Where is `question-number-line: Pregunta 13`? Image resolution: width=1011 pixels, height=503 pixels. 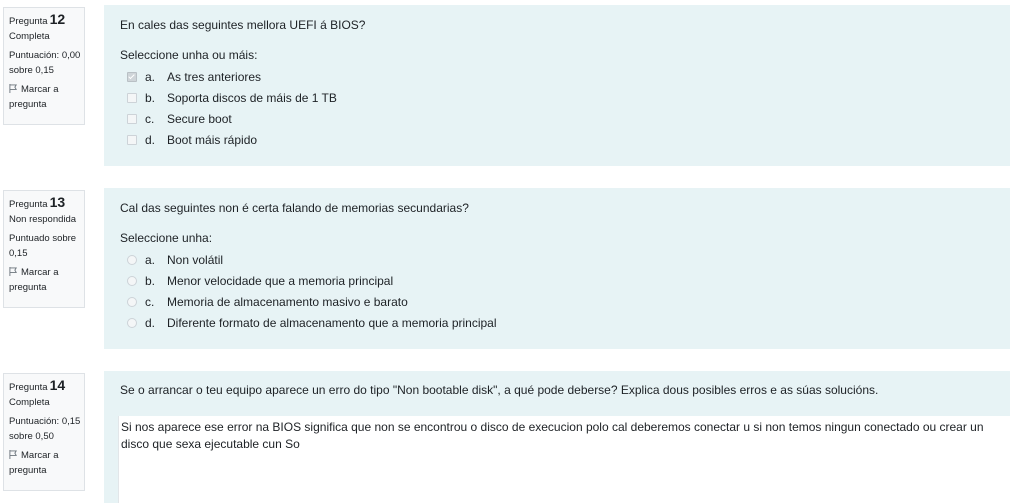
question-number-line: Pregunta 13 is located at coordinates (46, 203).